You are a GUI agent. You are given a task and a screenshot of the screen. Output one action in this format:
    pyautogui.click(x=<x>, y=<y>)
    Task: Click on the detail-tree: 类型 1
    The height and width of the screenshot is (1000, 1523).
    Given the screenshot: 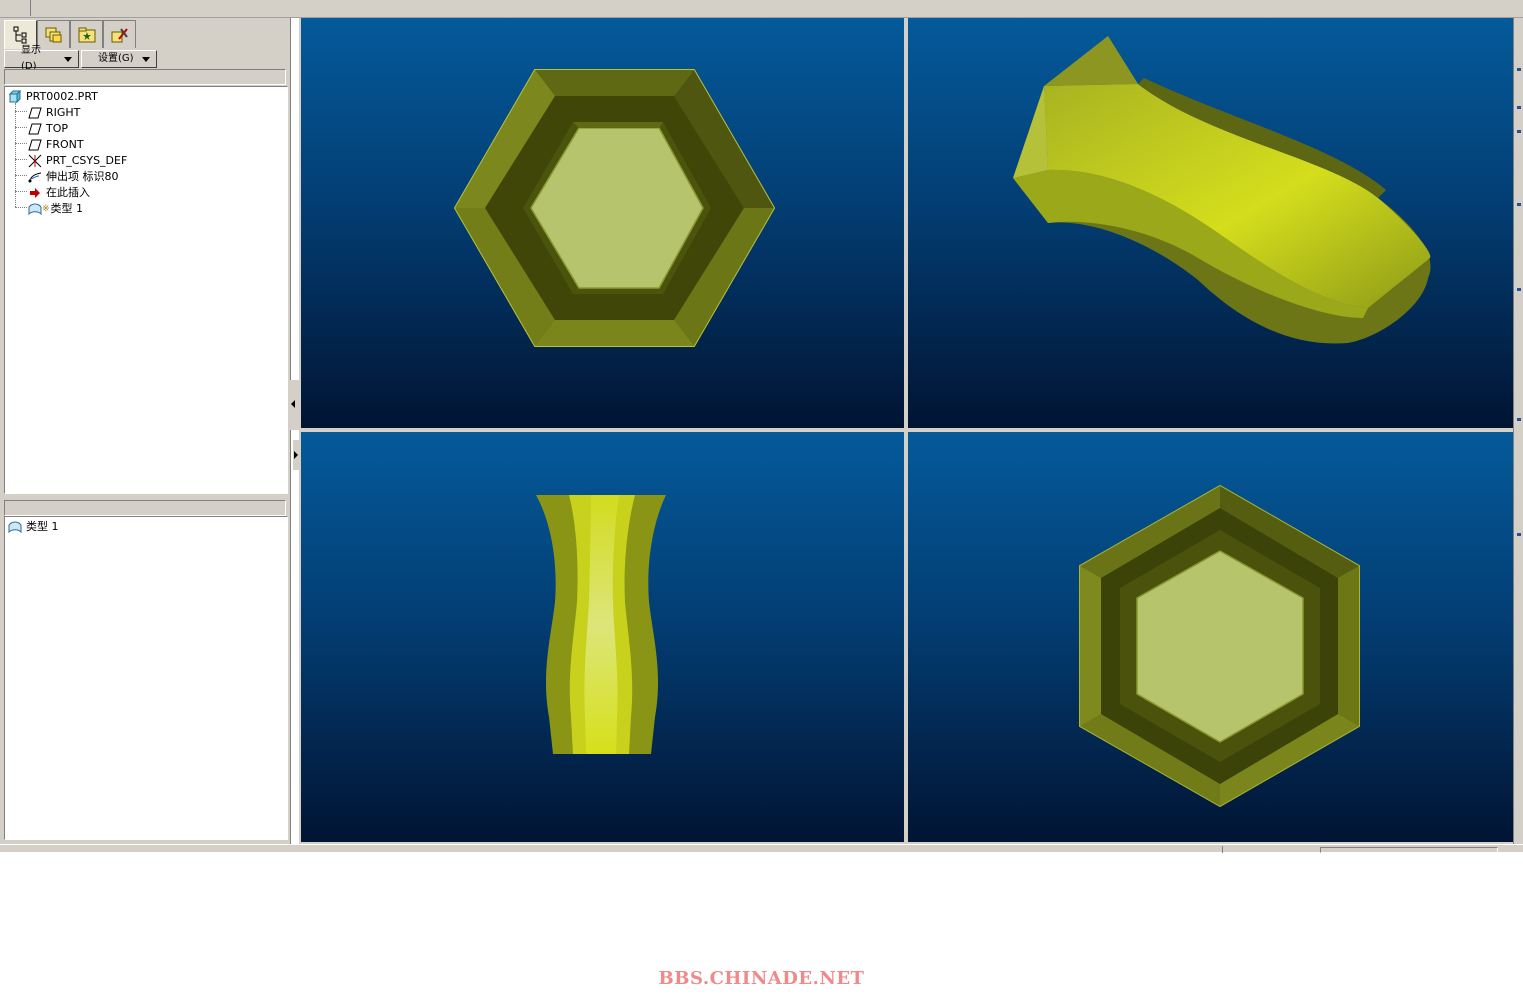 What is the action you would take?
    pyautogui.click(x=146, y=678)
    